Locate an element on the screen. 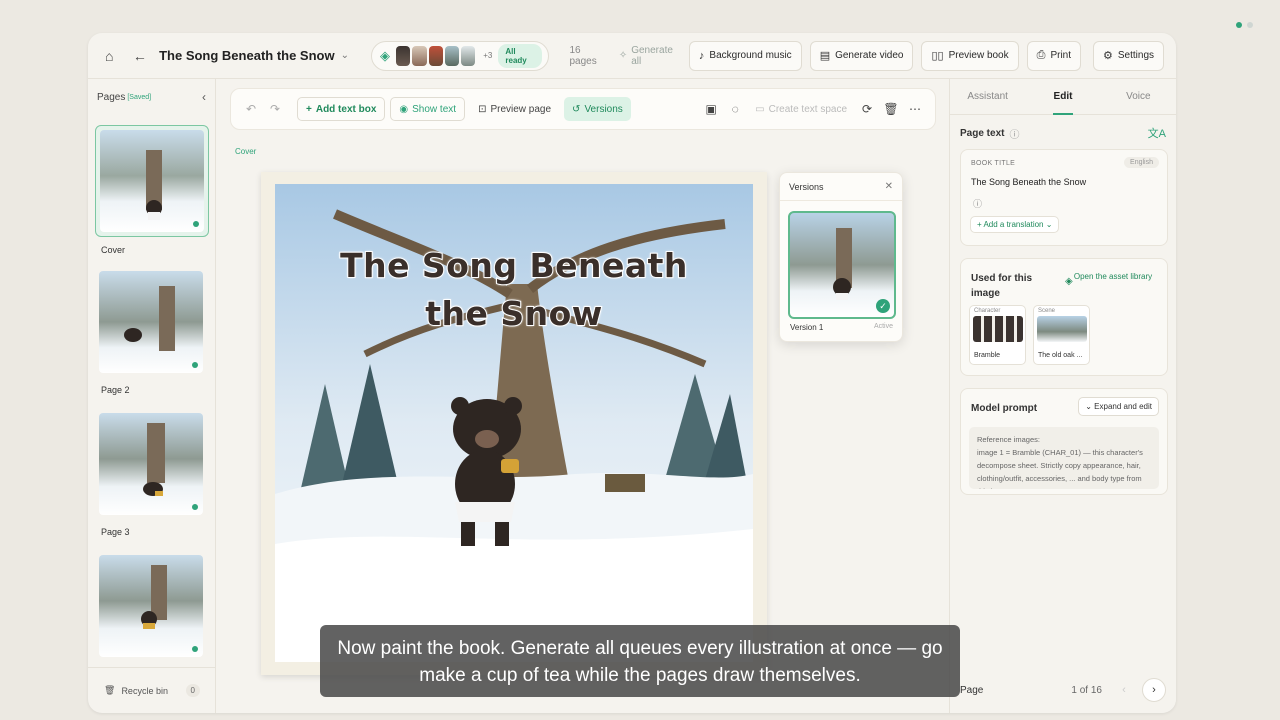 The image size is (1280, 720). trash-icon: 🗑 is located at coordinates (110, 690).